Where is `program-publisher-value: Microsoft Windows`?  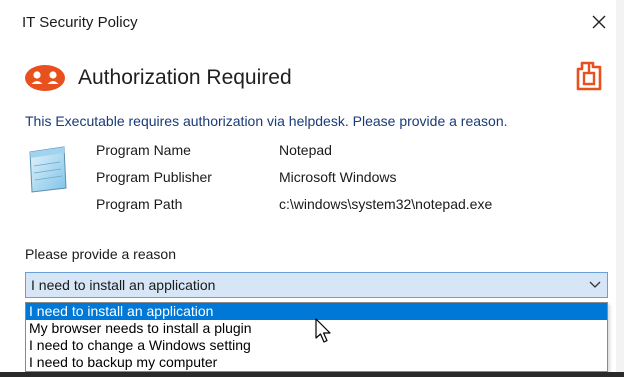 program-publisher-value: Microsoft Windows is located at coordinates (338, 177).